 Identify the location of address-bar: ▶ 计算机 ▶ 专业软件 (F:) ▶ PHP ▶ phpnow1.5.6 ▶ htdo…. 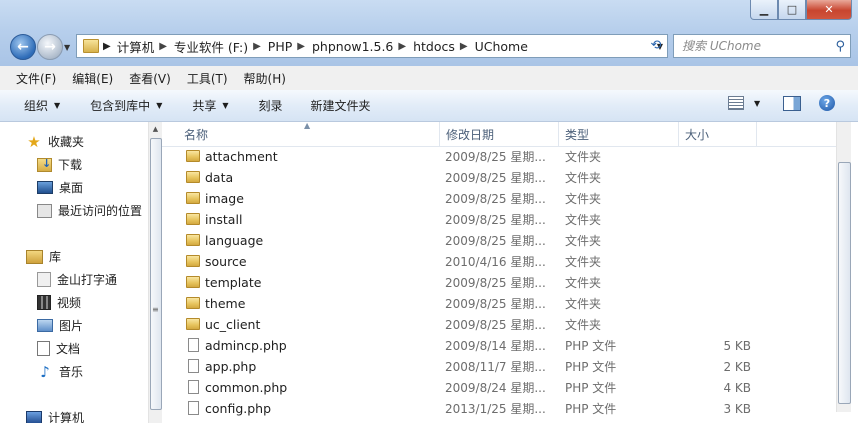
(372, 46).